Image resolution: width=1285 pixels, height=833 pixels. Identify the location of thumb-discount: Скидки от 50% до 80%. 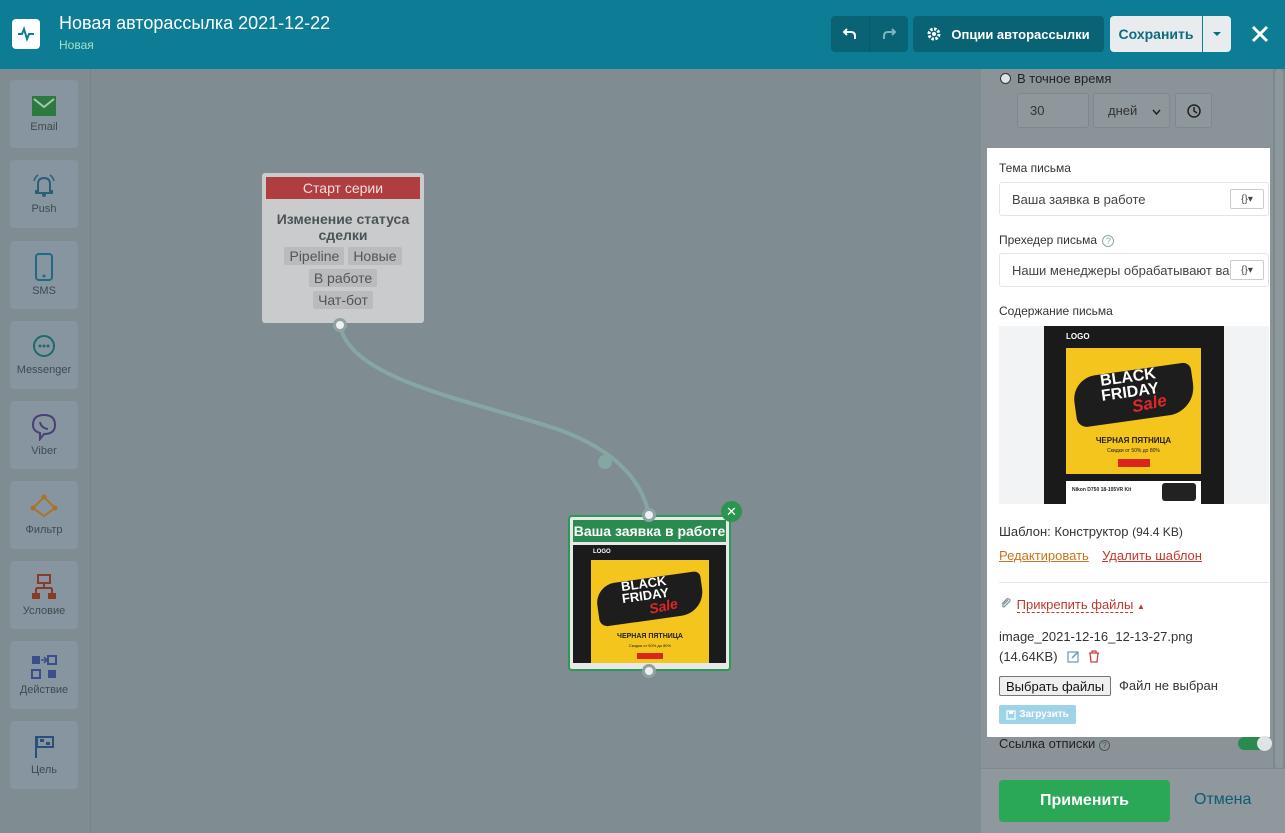
(650, 645).